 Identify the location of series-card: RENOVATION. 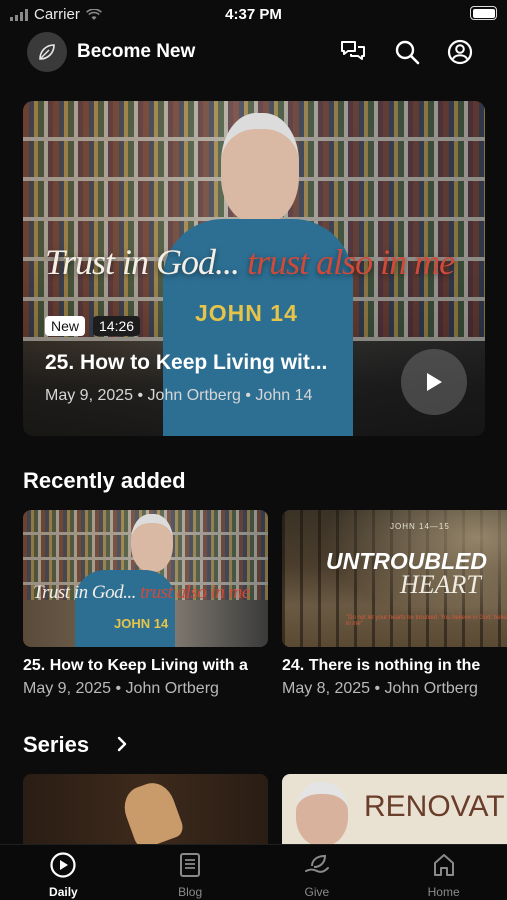
(394, 809).